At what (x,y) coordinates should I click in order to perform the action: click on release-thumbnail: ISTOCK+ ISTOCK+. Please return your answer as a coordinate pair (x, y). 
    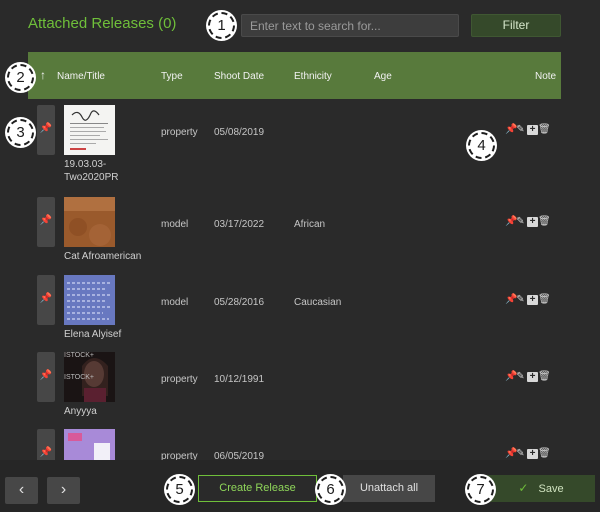
    Looking at the image, I should click on (89, 377).